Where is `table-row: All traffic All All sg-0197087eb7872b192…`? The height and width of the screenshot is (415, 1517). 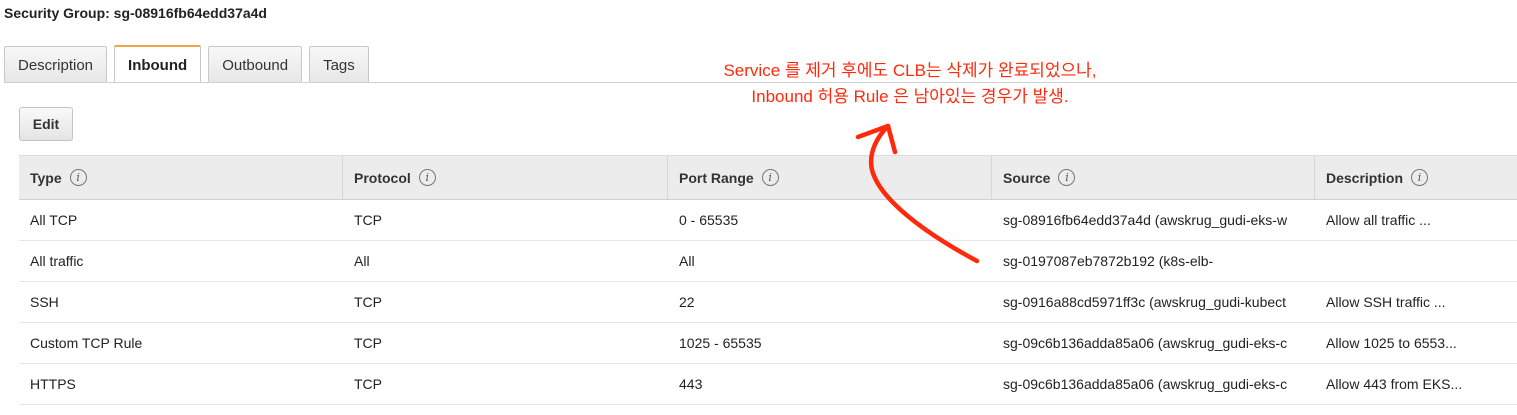
table-row: All traffic All All sg-0197087eb7872b192… is located at coordinates (768, 261).